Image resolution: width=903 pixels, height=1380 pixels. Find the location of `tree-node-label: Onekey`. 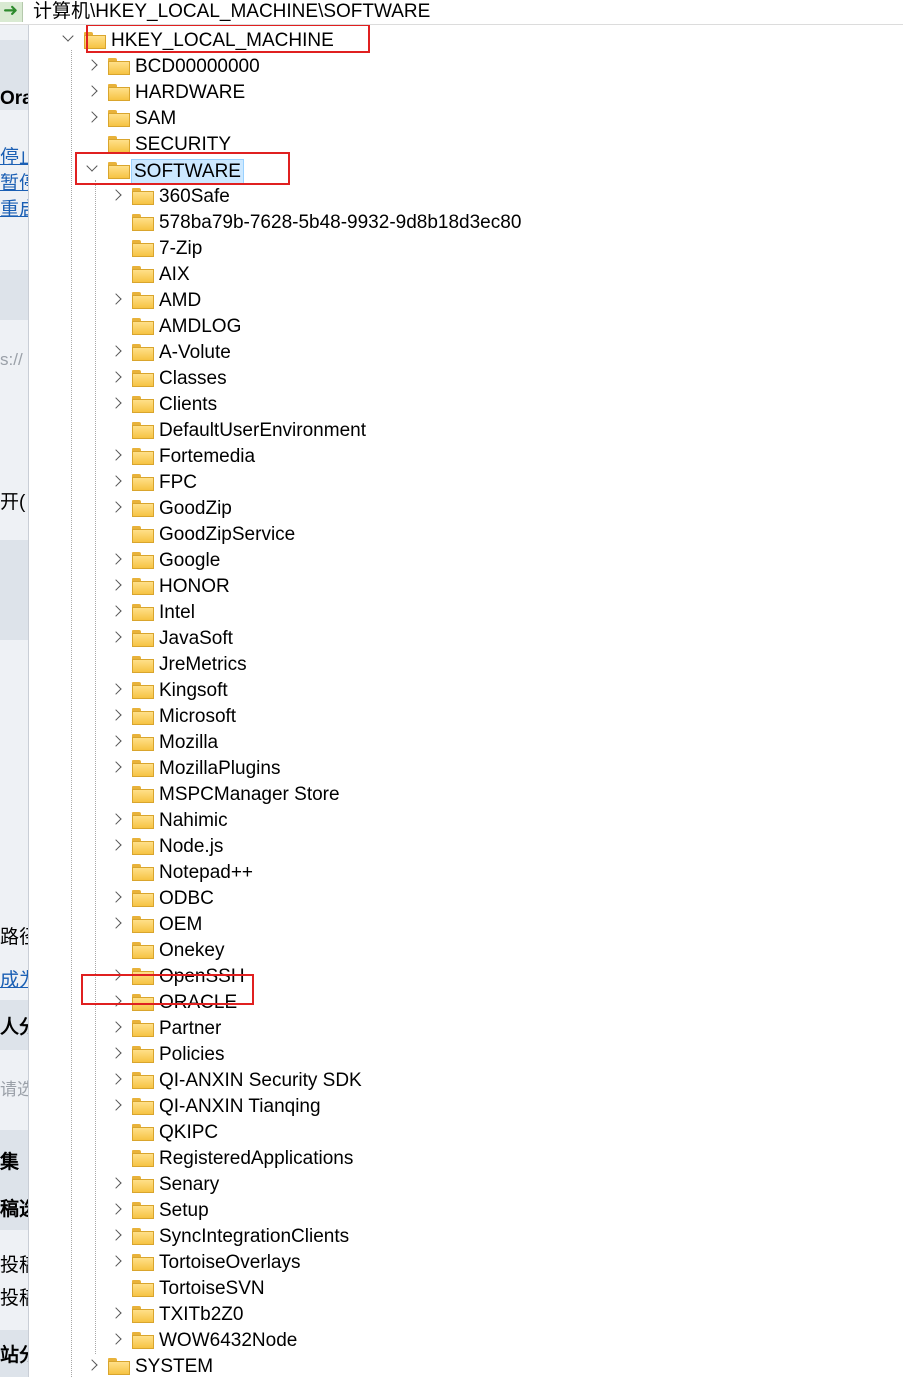

tree-node-label: Onekey is located at coordinates (192, 950).